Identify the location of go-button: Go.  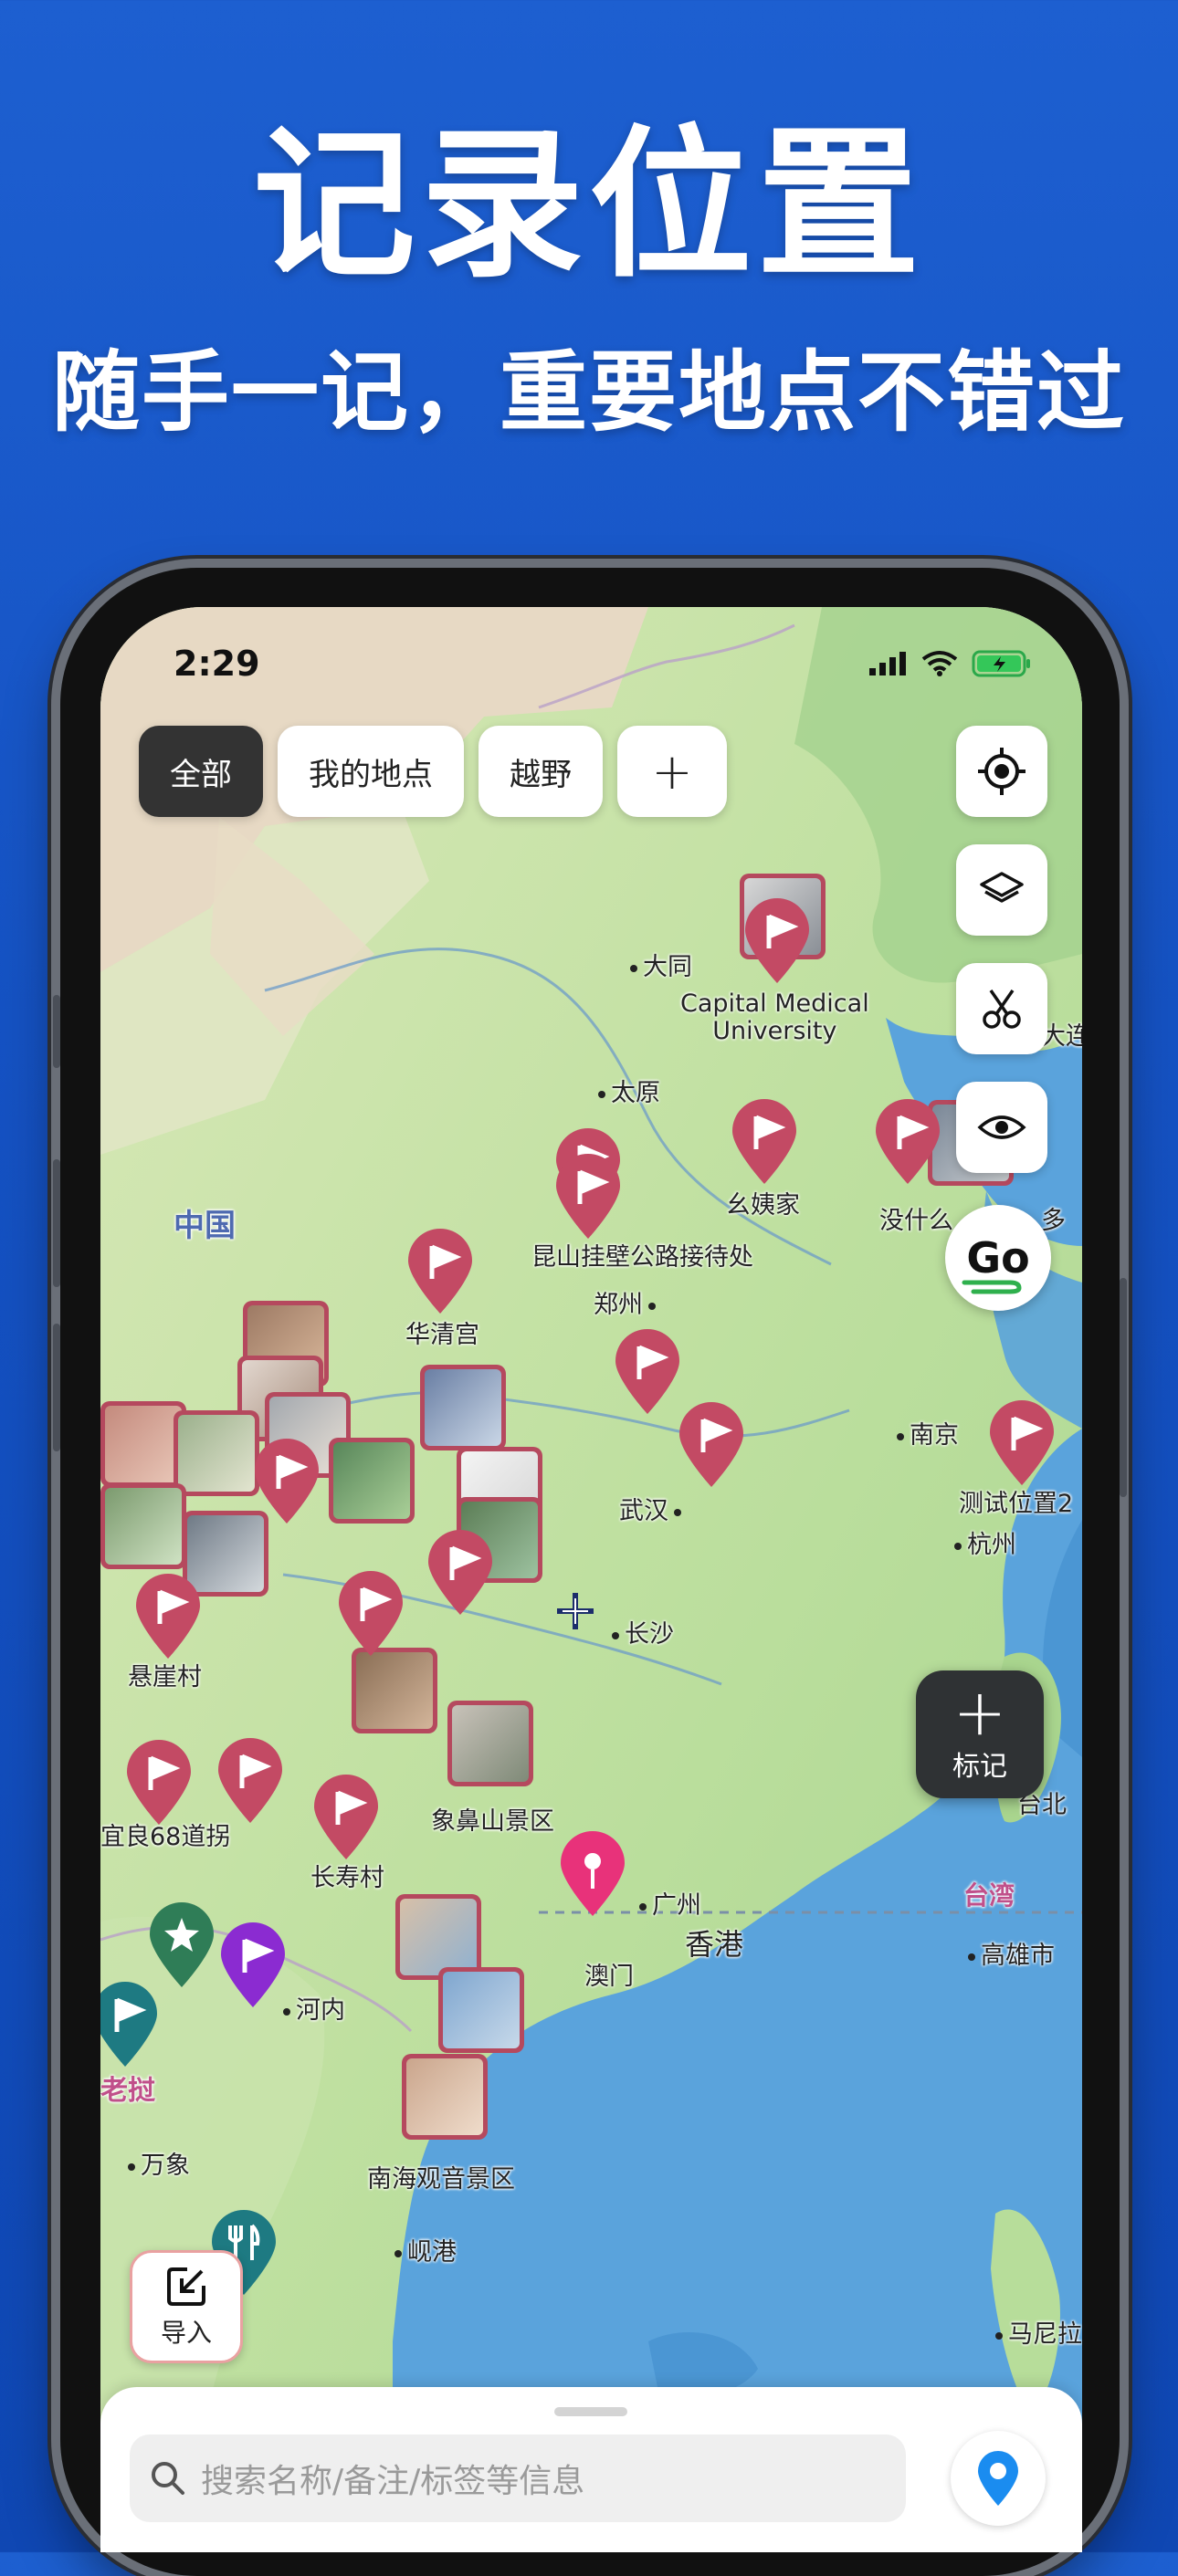
(998, 1258).